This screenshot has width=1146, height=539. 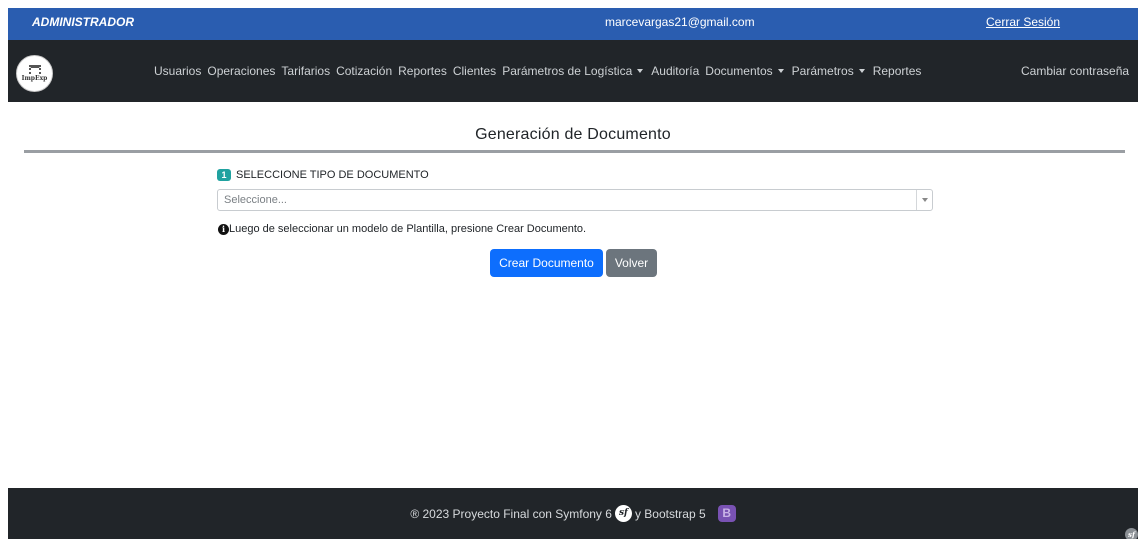 I want to click on nav-item-label: Documentos, so click(x=739, y=71).